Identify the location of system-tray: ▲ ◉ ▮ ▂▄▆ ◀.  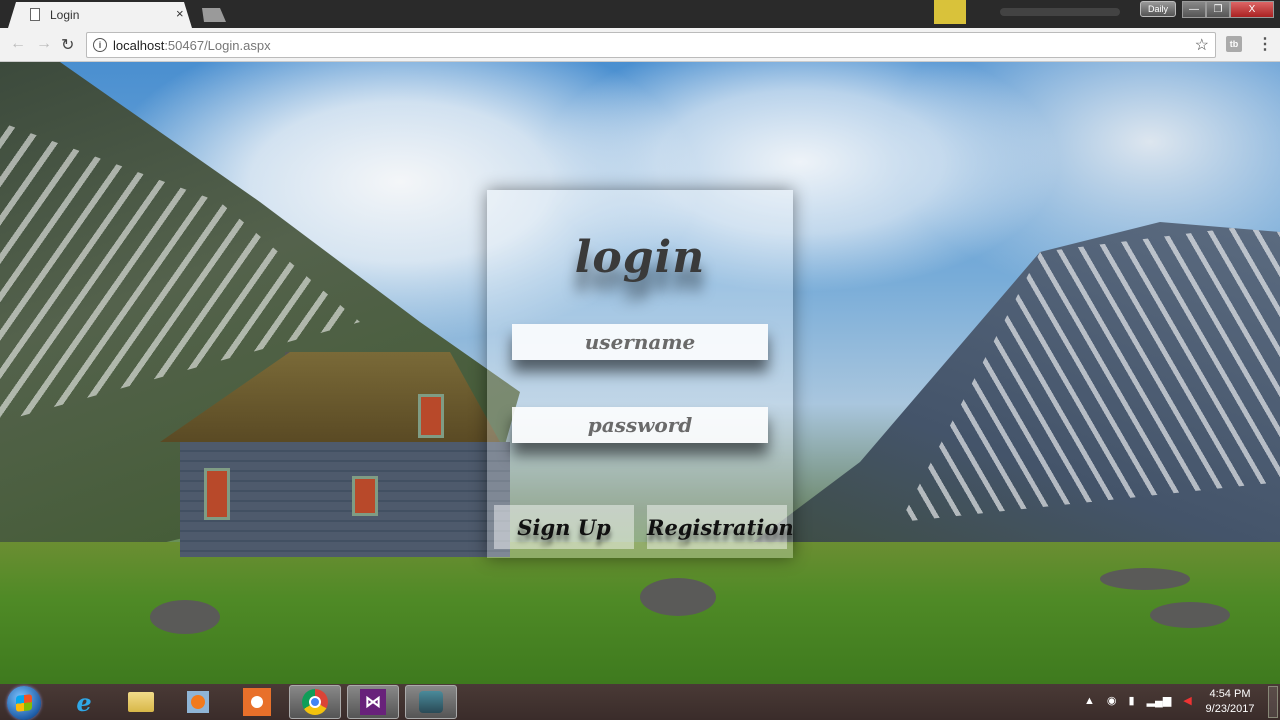
(1138, 701).